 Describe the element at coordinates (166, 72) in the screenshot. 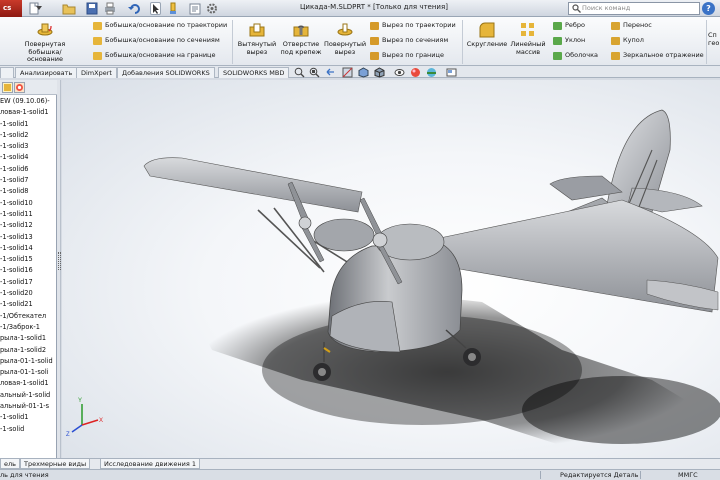

I see `tab-solidworks-addins: Добавления SOLIDWORKS` at that location.